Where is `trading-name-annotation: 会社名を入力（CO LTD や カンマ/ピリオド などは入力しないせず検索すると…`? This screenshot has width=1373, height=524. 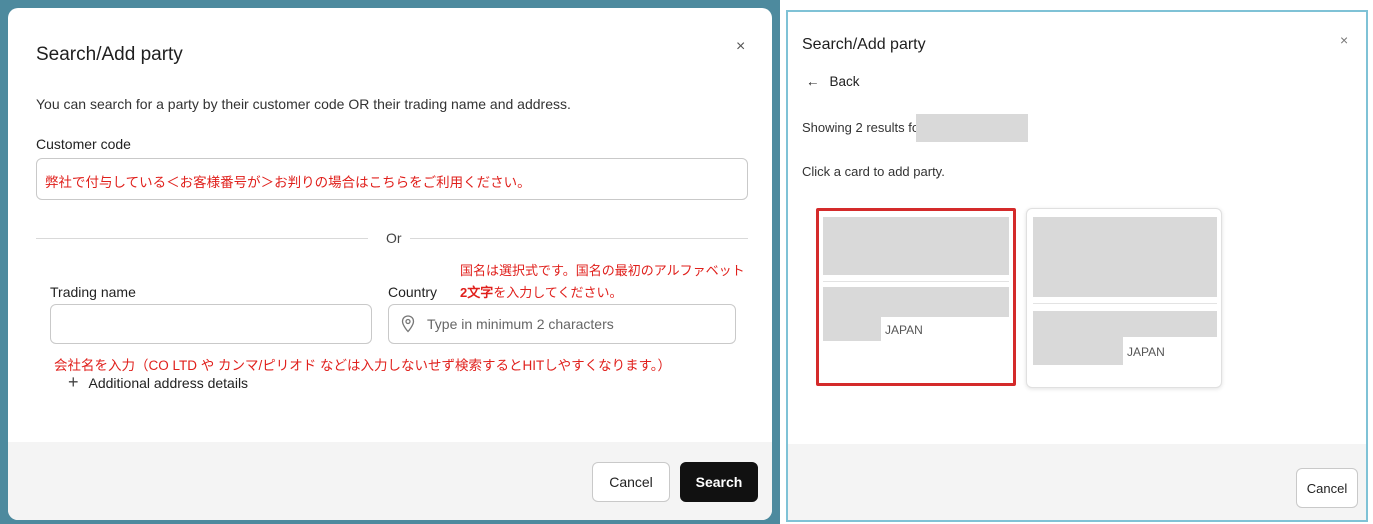 trading-name-annotation: 会社名を入力（CO LTD や カンマ/ピリオド などは入力しないせず検索すると… is located at coordinates (363, 365).